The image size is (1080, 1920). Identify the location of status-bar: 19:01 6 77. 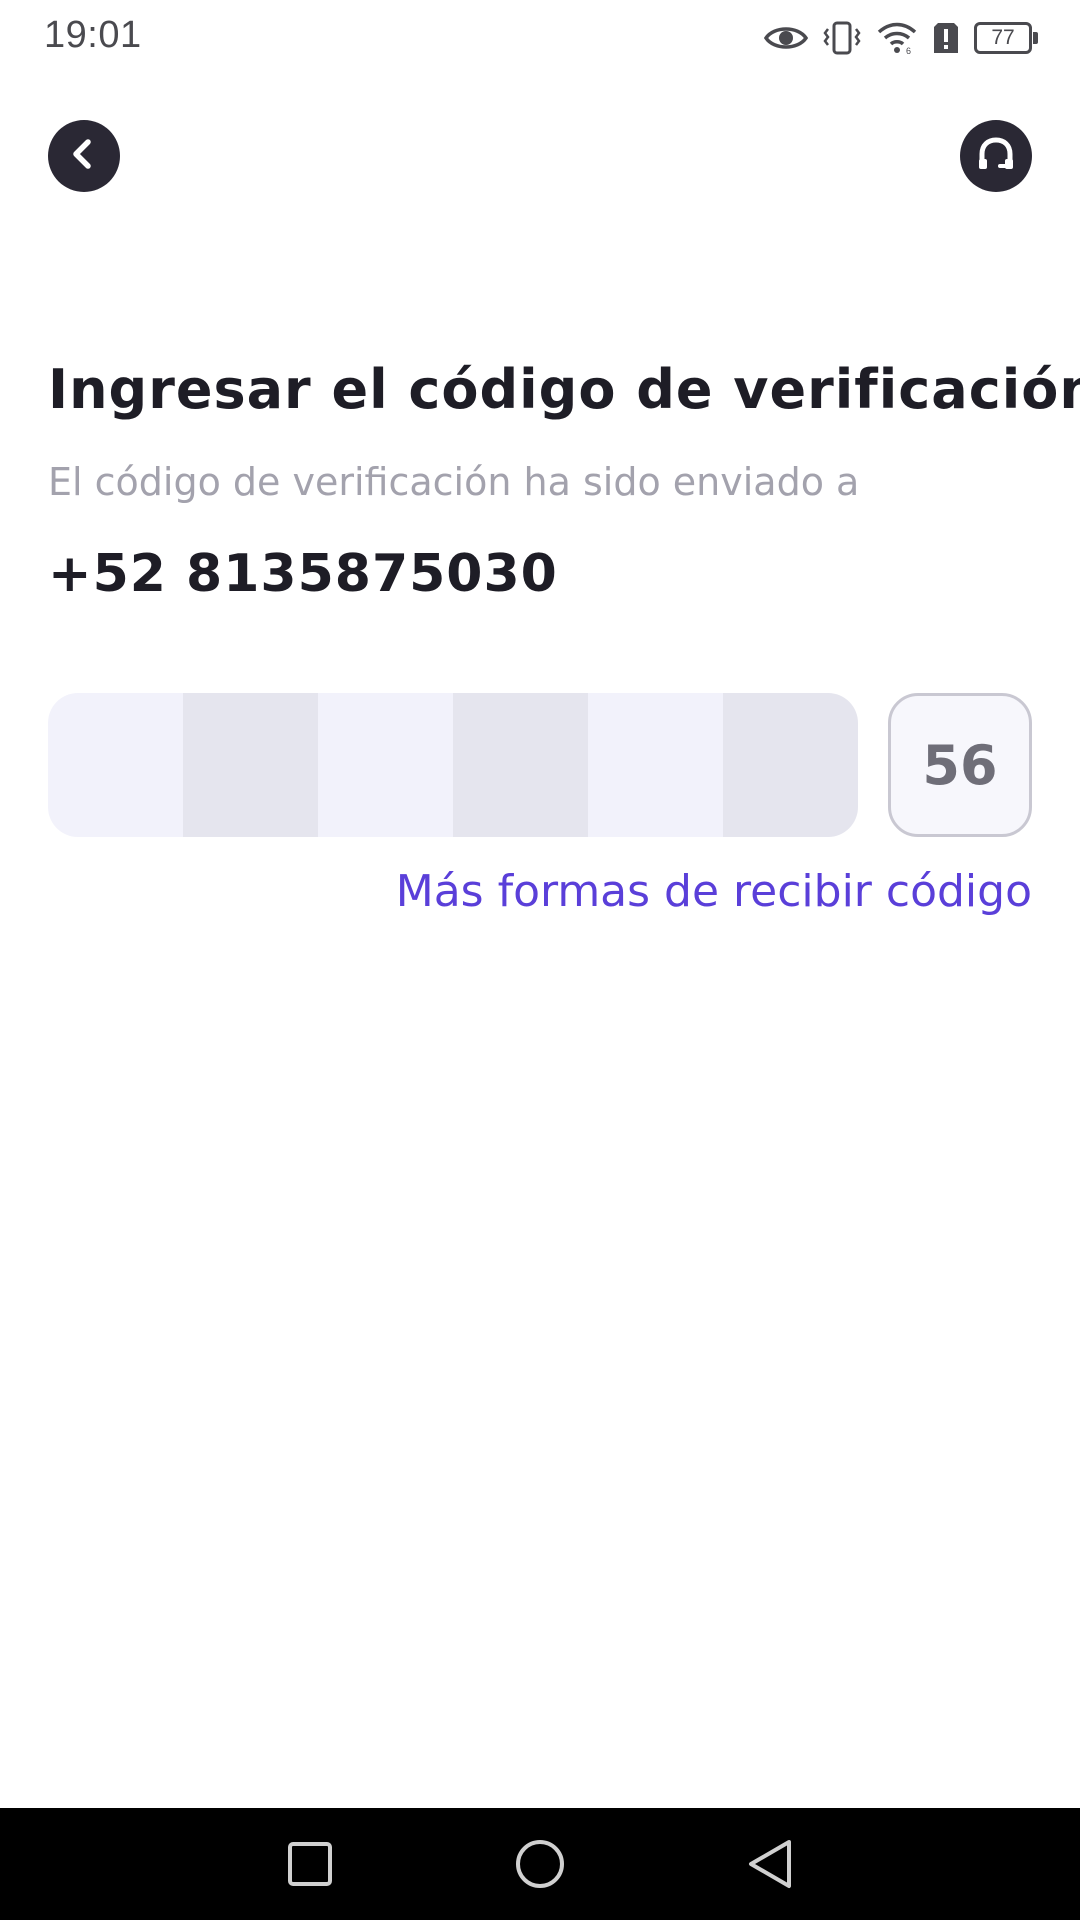
(540, 39).